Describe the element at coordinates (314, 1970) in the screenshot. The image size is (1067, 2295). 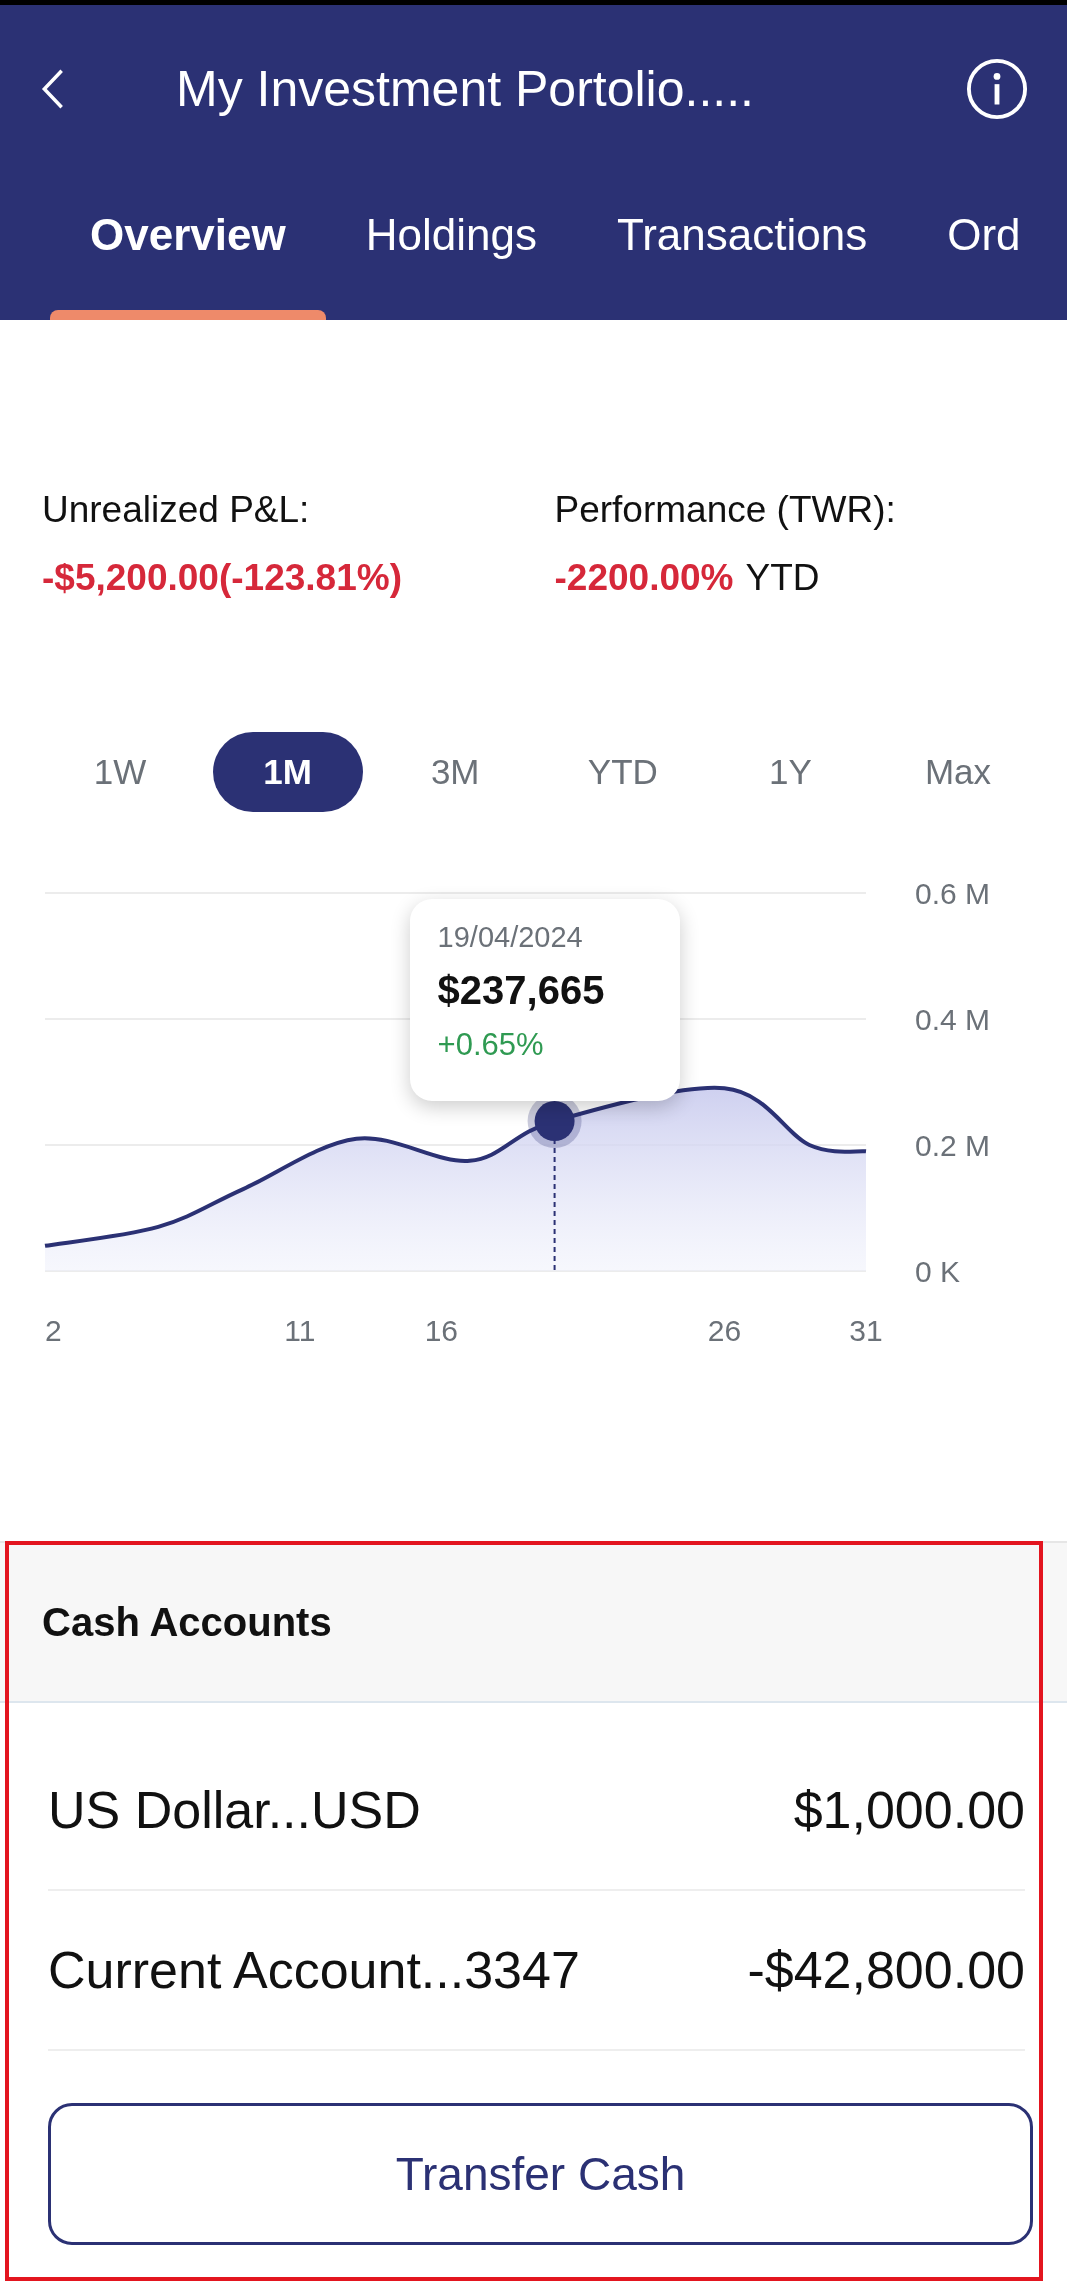
I see `account-name: Current Account...3347` at that location.